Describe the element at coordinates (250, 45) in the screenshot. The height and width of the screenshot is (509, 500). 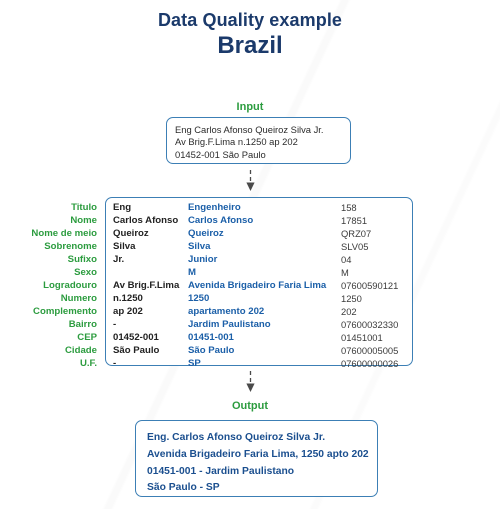
I see `page-subtitle: Brazil` at that location.